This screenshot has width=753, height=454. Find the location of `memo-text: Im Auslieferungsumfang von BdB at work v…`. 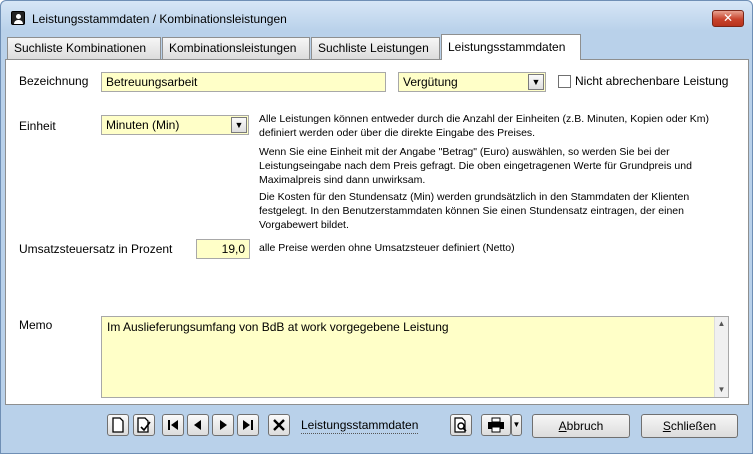

memo-text: Im Auslieferungsumfang von BdB at work v… is located at coordinates (278, 327).